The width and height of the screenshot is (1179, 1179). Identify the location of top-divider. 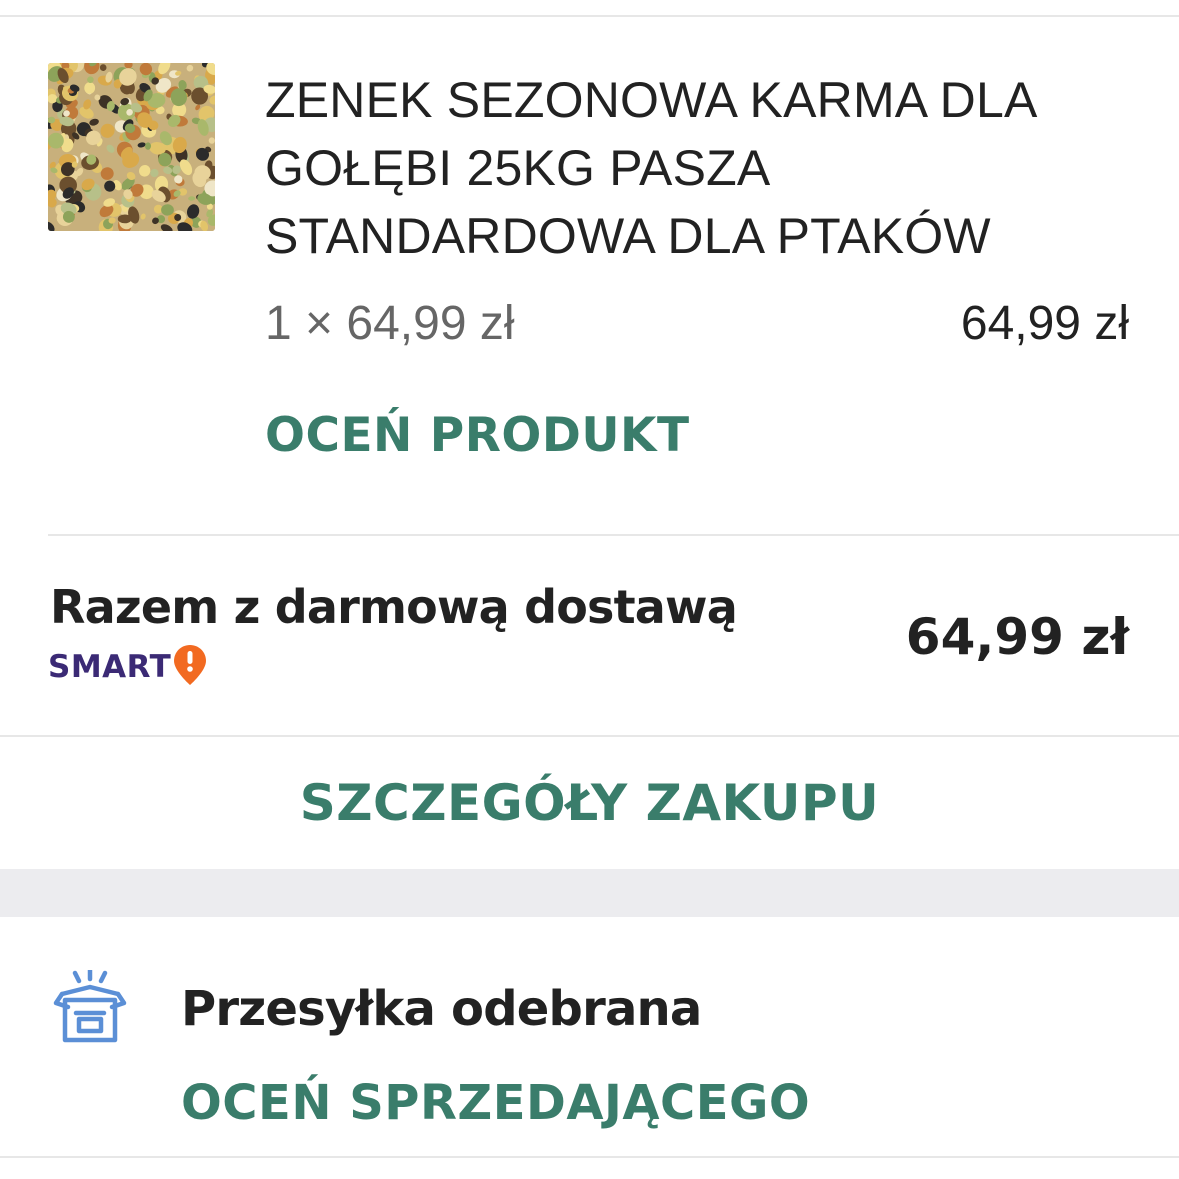
(589, 16).